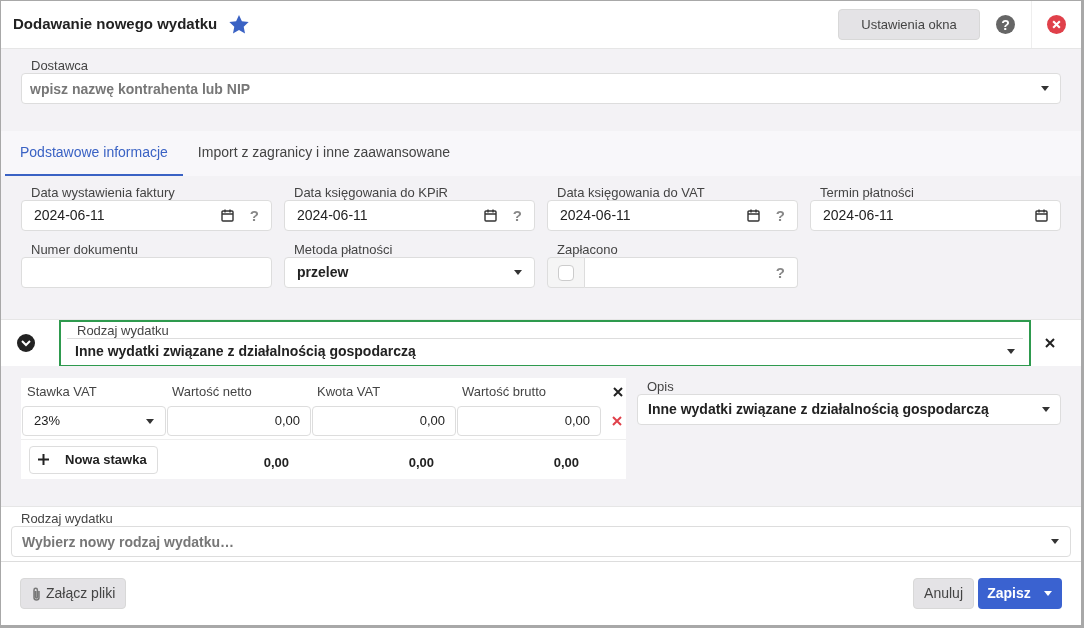 The image size is (1084, 628). What do you see at coordinates (36, 593) in the screenshot?
I see `paperclip-icon` at bounding box center [36, 593].